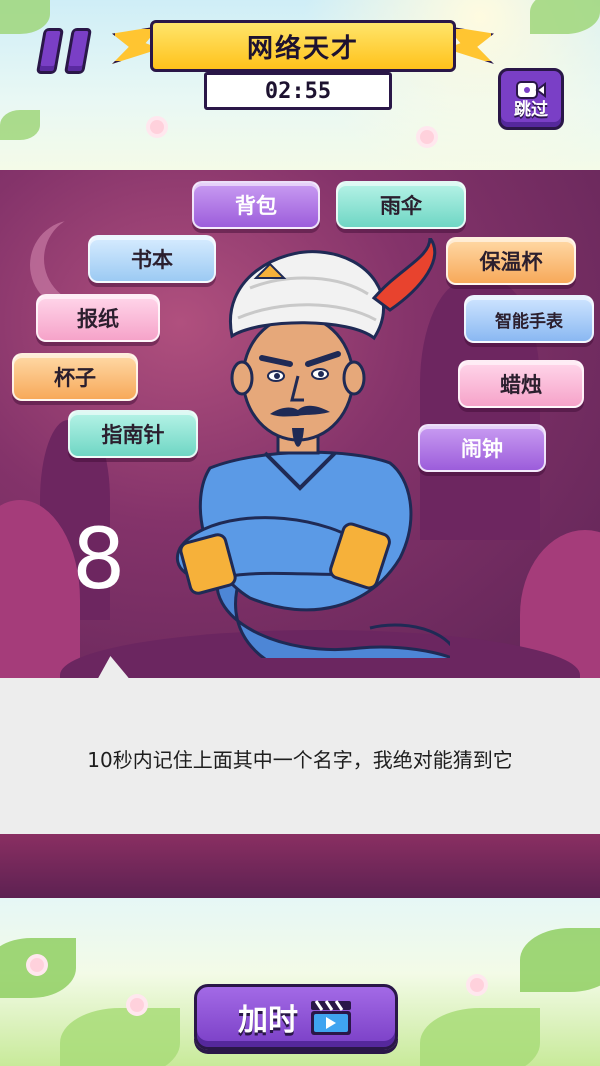 The width and height of the screenshot is (600, 1066). I want to click on word-chip-cup: 杯子, so click(75, 377).